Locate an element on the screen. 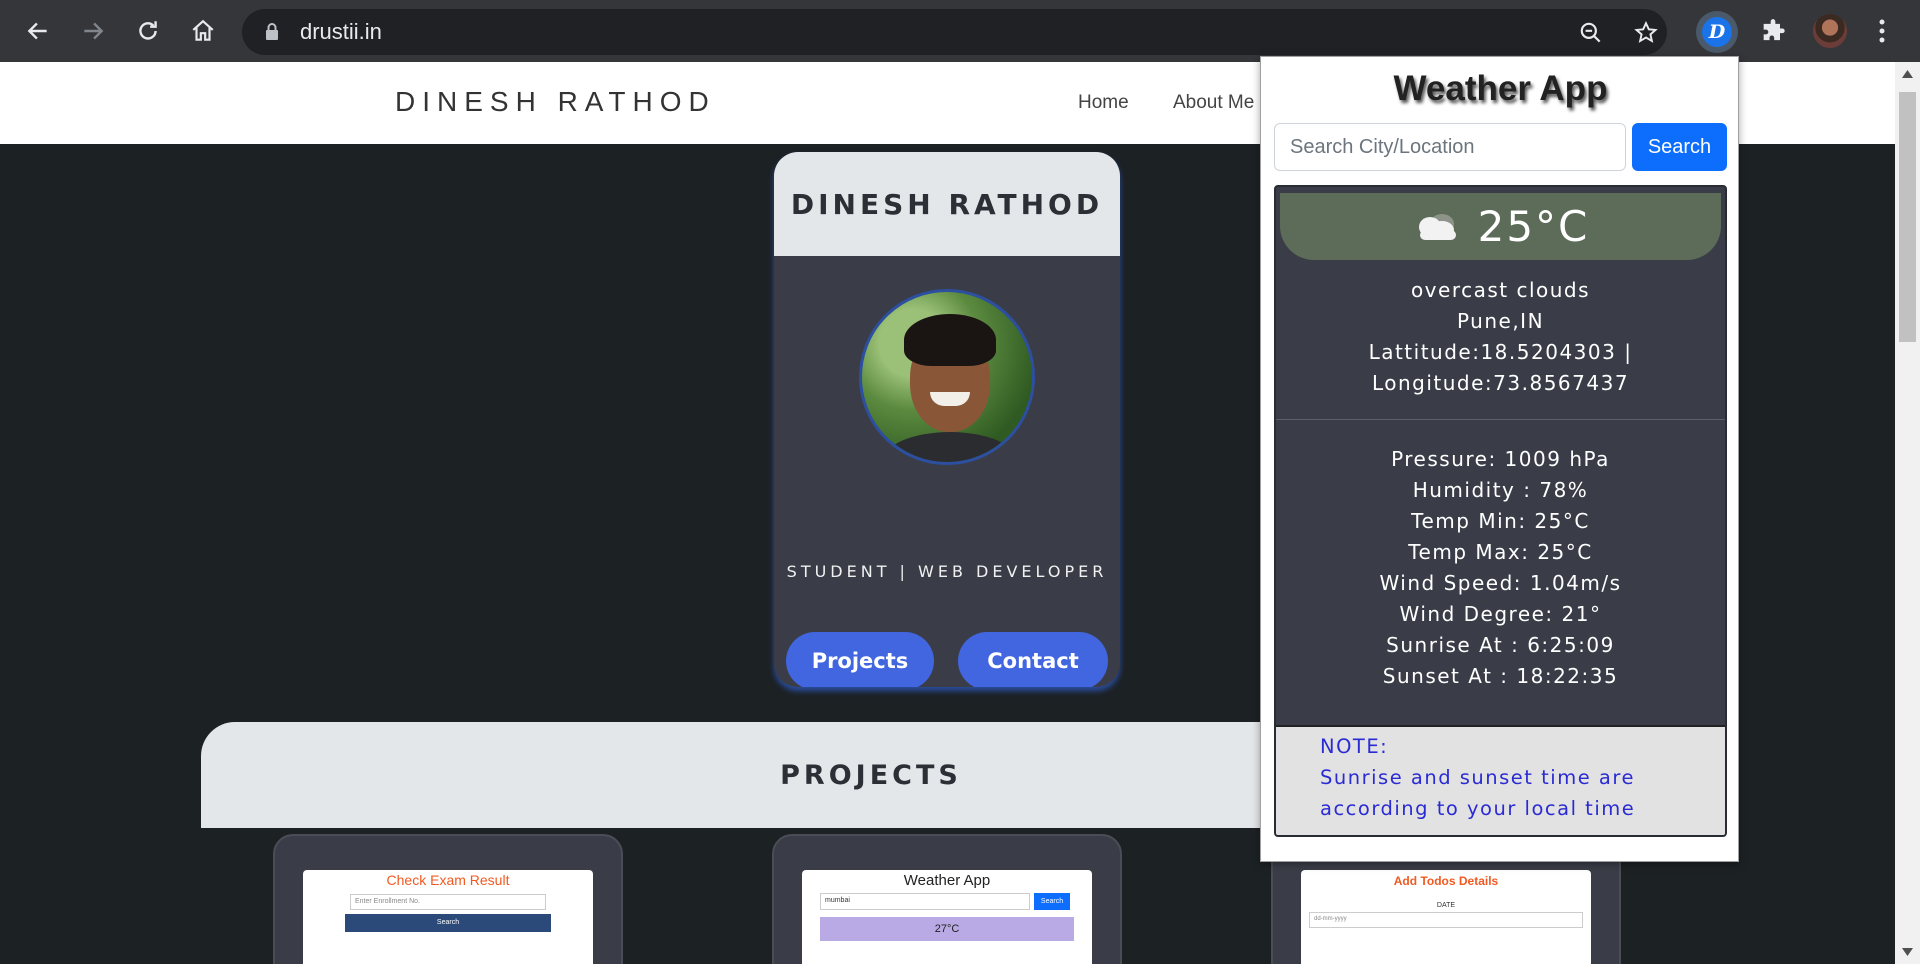 This screenshot has height=964, width=1920. detail-pressure: Pressure: 1009 hPa is located at coordinates (1500, 459).